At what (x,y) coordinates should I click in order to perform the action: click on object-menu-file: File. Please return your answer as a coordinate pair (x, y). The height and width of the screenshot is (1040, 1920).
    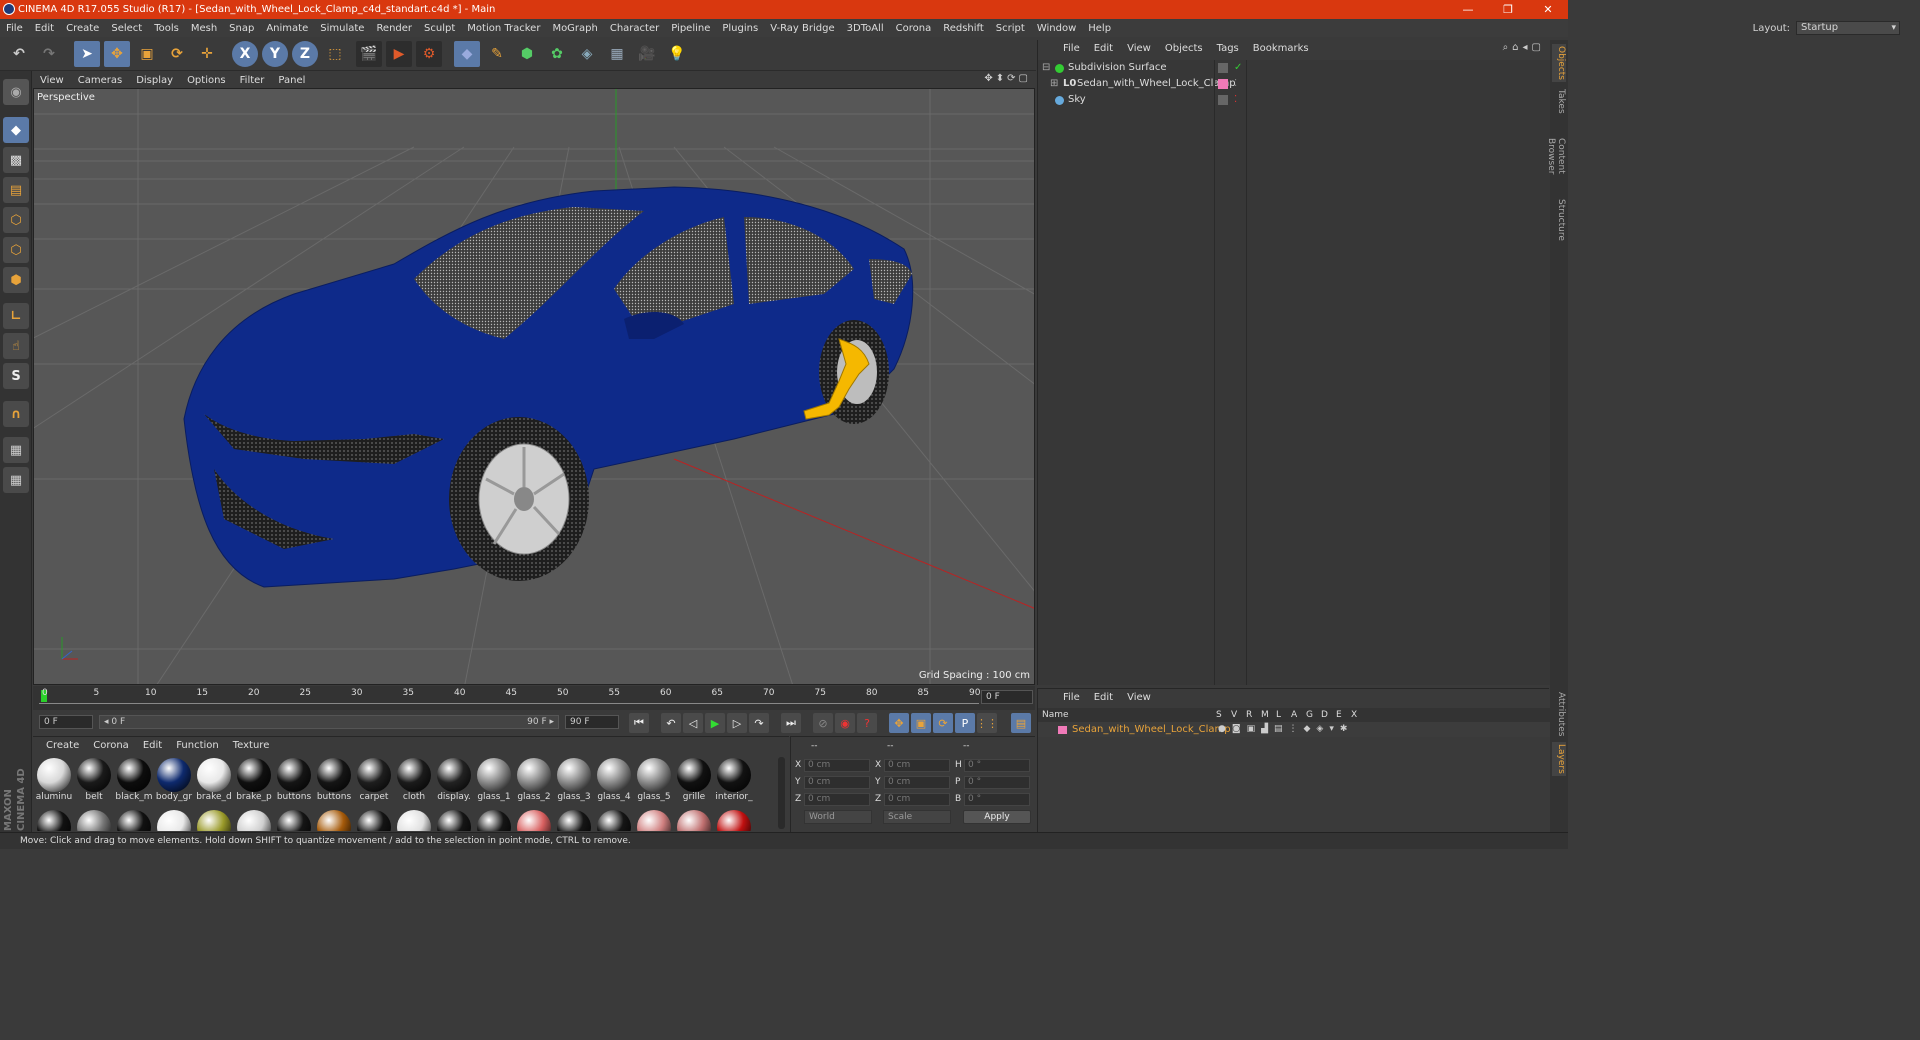
    Looking at the image, I should click on (1071, 48).